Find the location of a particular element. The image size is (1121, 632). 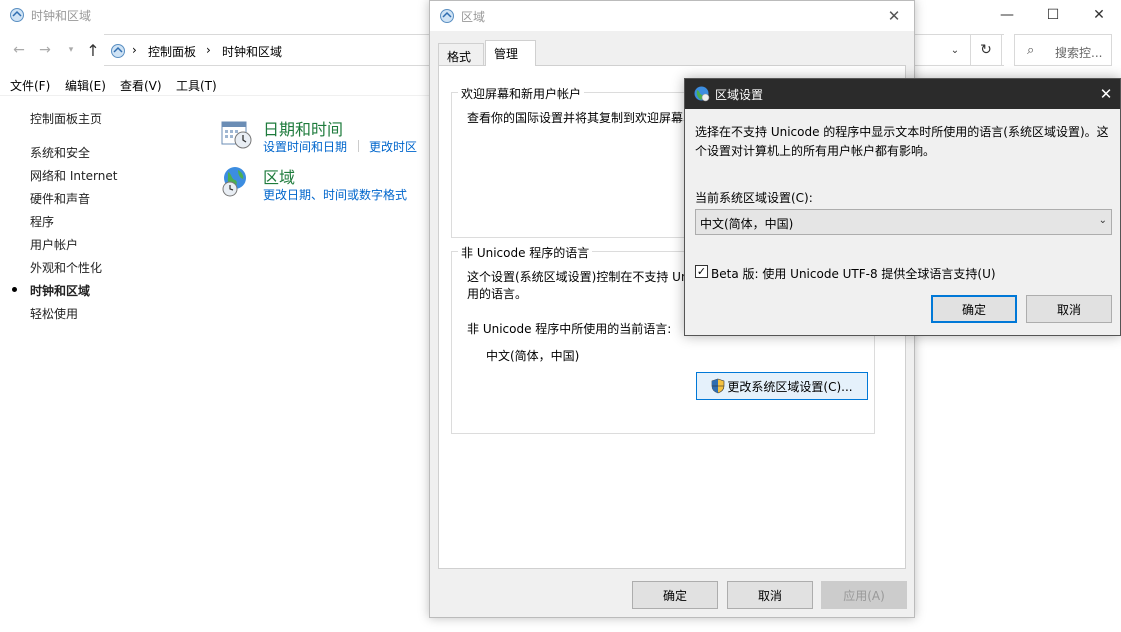

close-button: ✕ is located at coordinates (1098, 15).